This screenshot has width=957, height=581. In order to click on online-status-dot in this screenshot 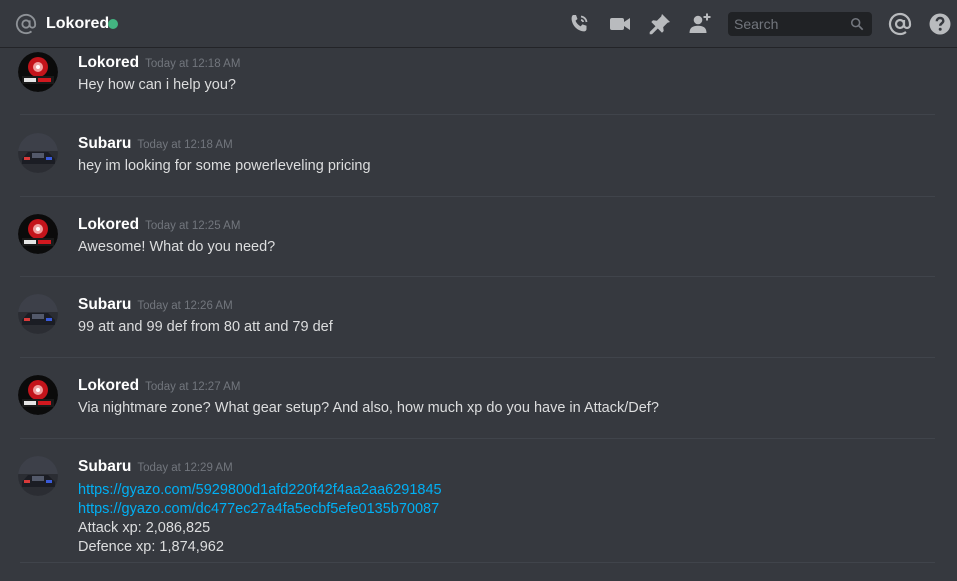, I will do `click(113, 24)`.